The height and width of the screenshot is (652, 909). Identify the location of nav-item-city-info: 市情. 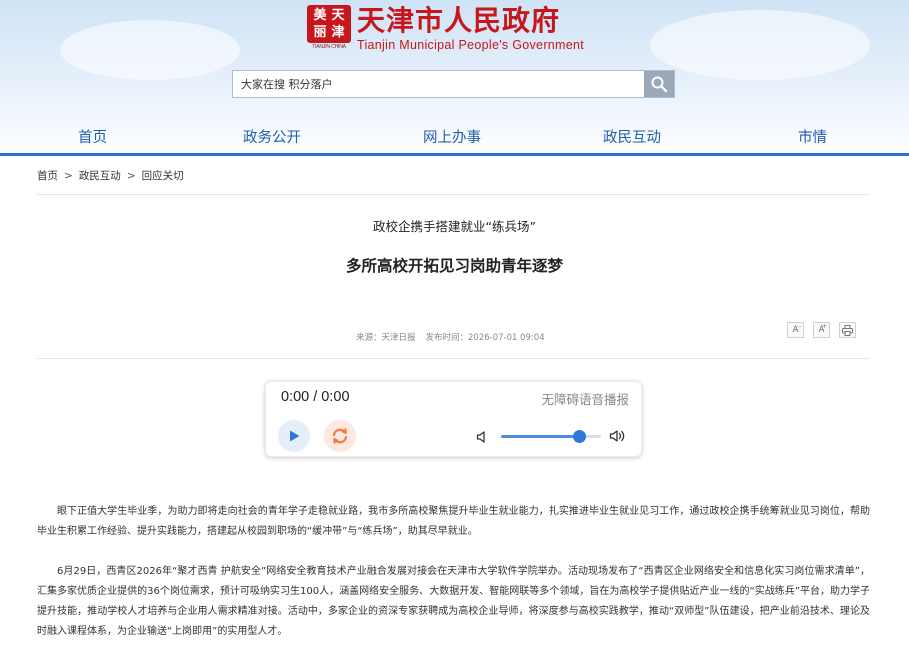
(812, 136).